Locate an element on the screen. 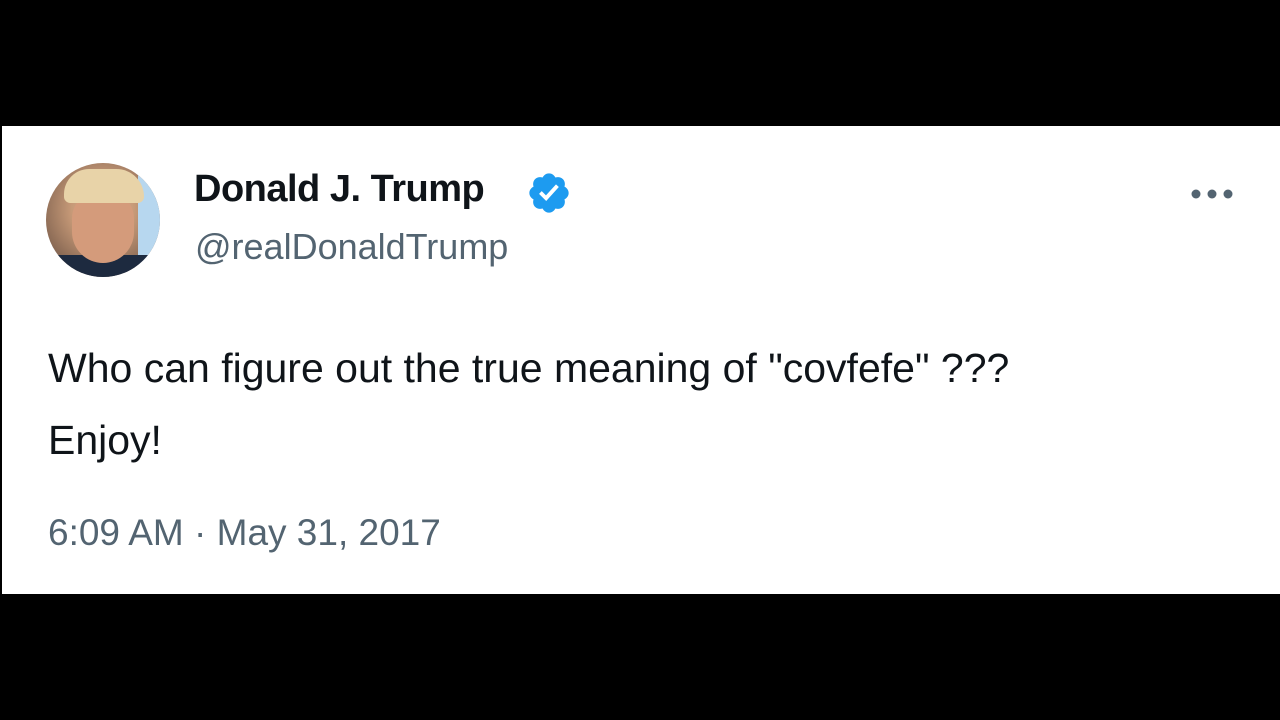  more-options-button is located at coordinates (1212, 194).